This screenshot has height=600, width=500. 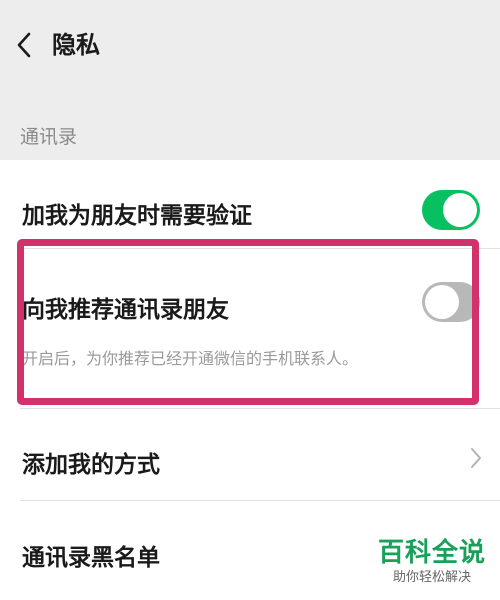 I want to click on chevron-right-icon, so click(x=476, y=458).